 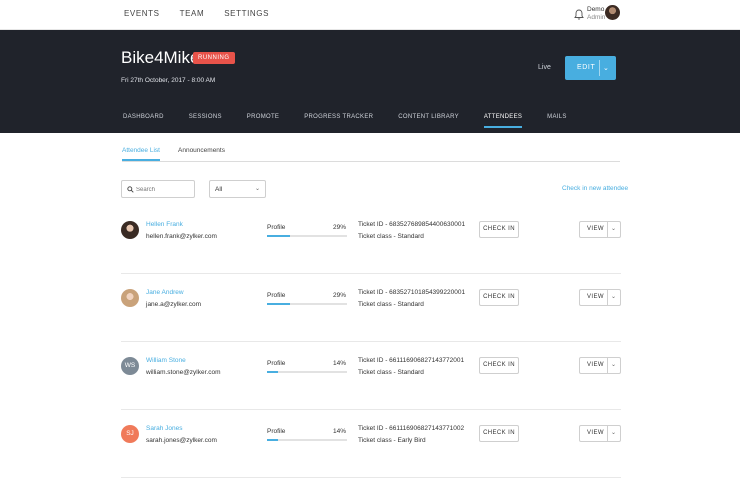 I want to click on edit-button-label: EDIT, so click(x=586, y=67).